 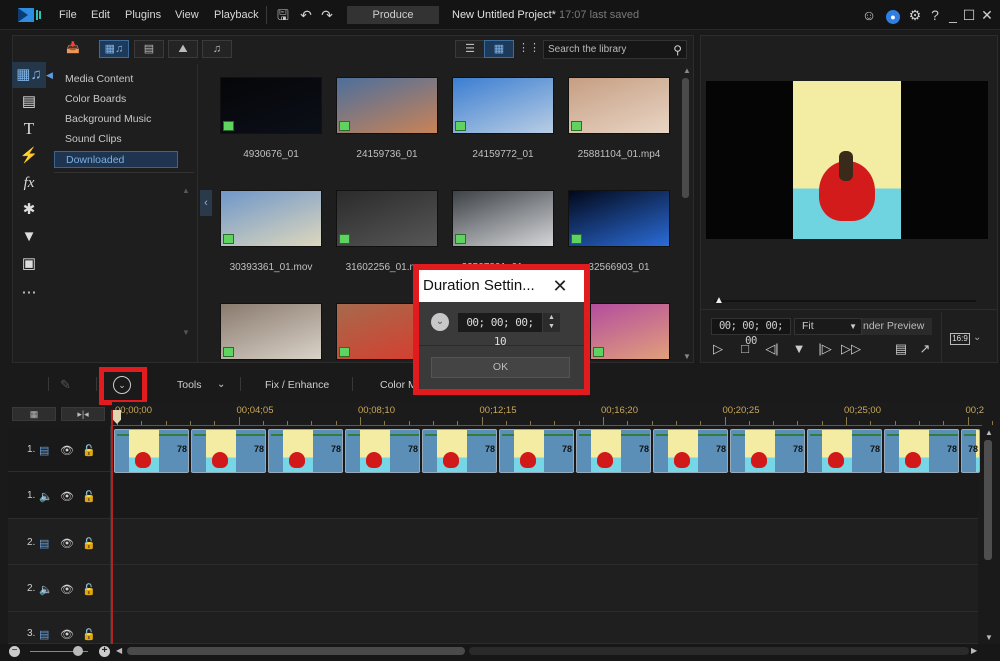 I want to click on zoom-select: Fit ▼, so click(x=828, y=326).